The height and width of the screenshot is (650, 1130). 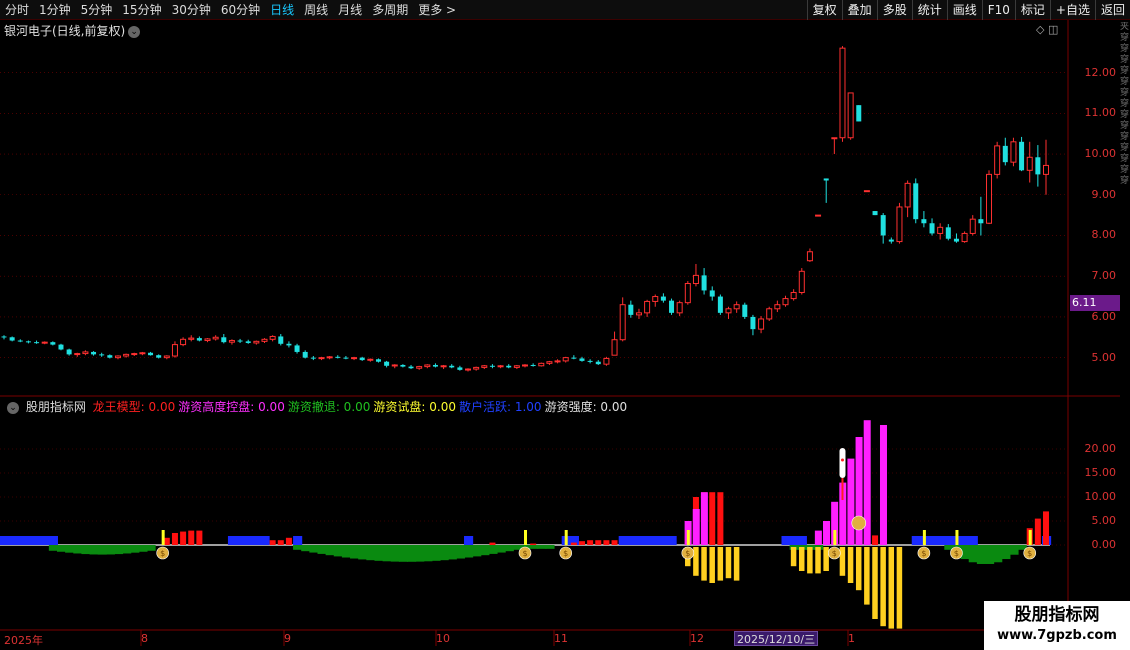 I want to click on time-tick: 8, so click(x=144, y=638).